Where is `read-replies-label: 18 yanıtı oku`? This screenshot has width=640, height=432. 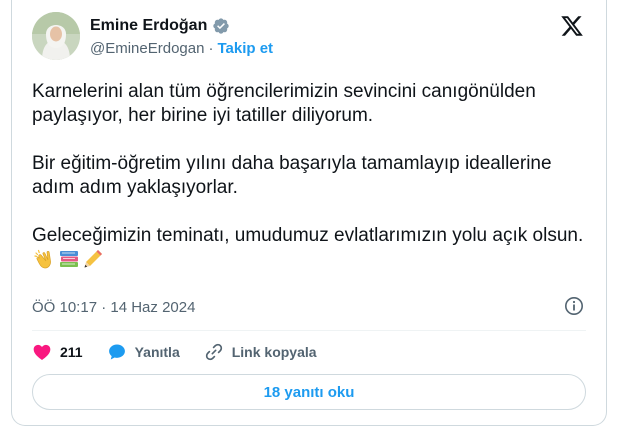
read-replies-label: 18 yanıtı oku is located at coordinates (309, 392).